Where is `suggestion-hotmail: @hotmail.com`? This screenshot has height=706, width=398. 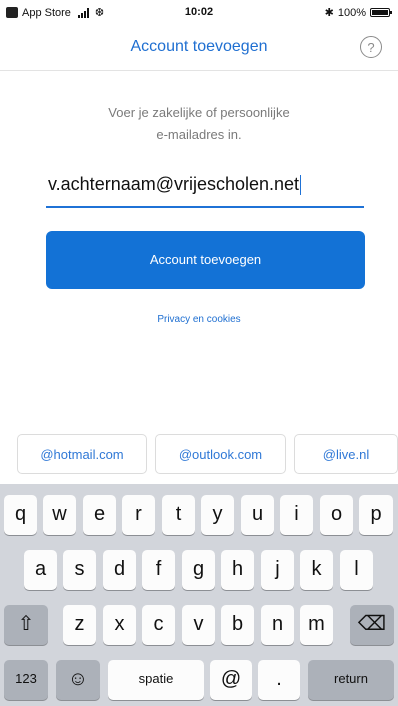
suggestion-hotmail: @hotmail.com is located at coordinates (82, 454).